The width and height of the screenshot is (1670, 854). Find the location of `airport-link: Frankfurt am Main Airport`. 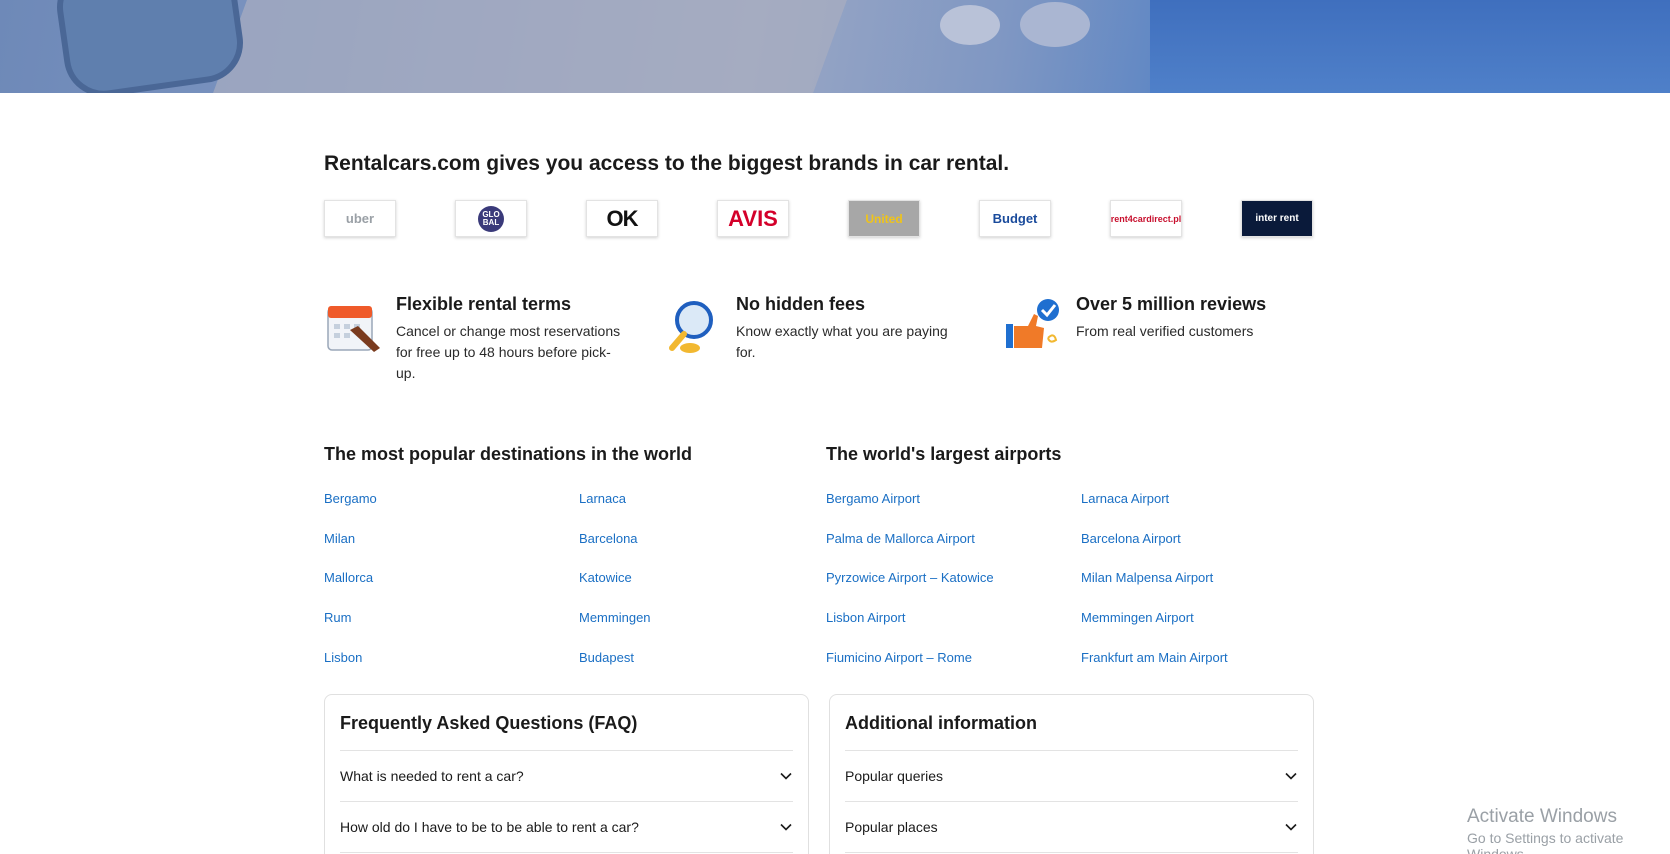

airport-link: Frankfurt am Main Airport is located at coordinates (1154, 657).